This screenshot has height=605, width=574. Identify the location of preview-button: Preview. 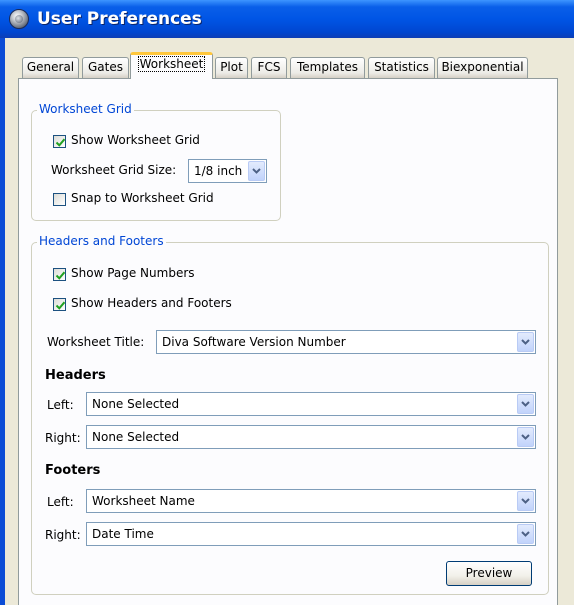
(489, 573).